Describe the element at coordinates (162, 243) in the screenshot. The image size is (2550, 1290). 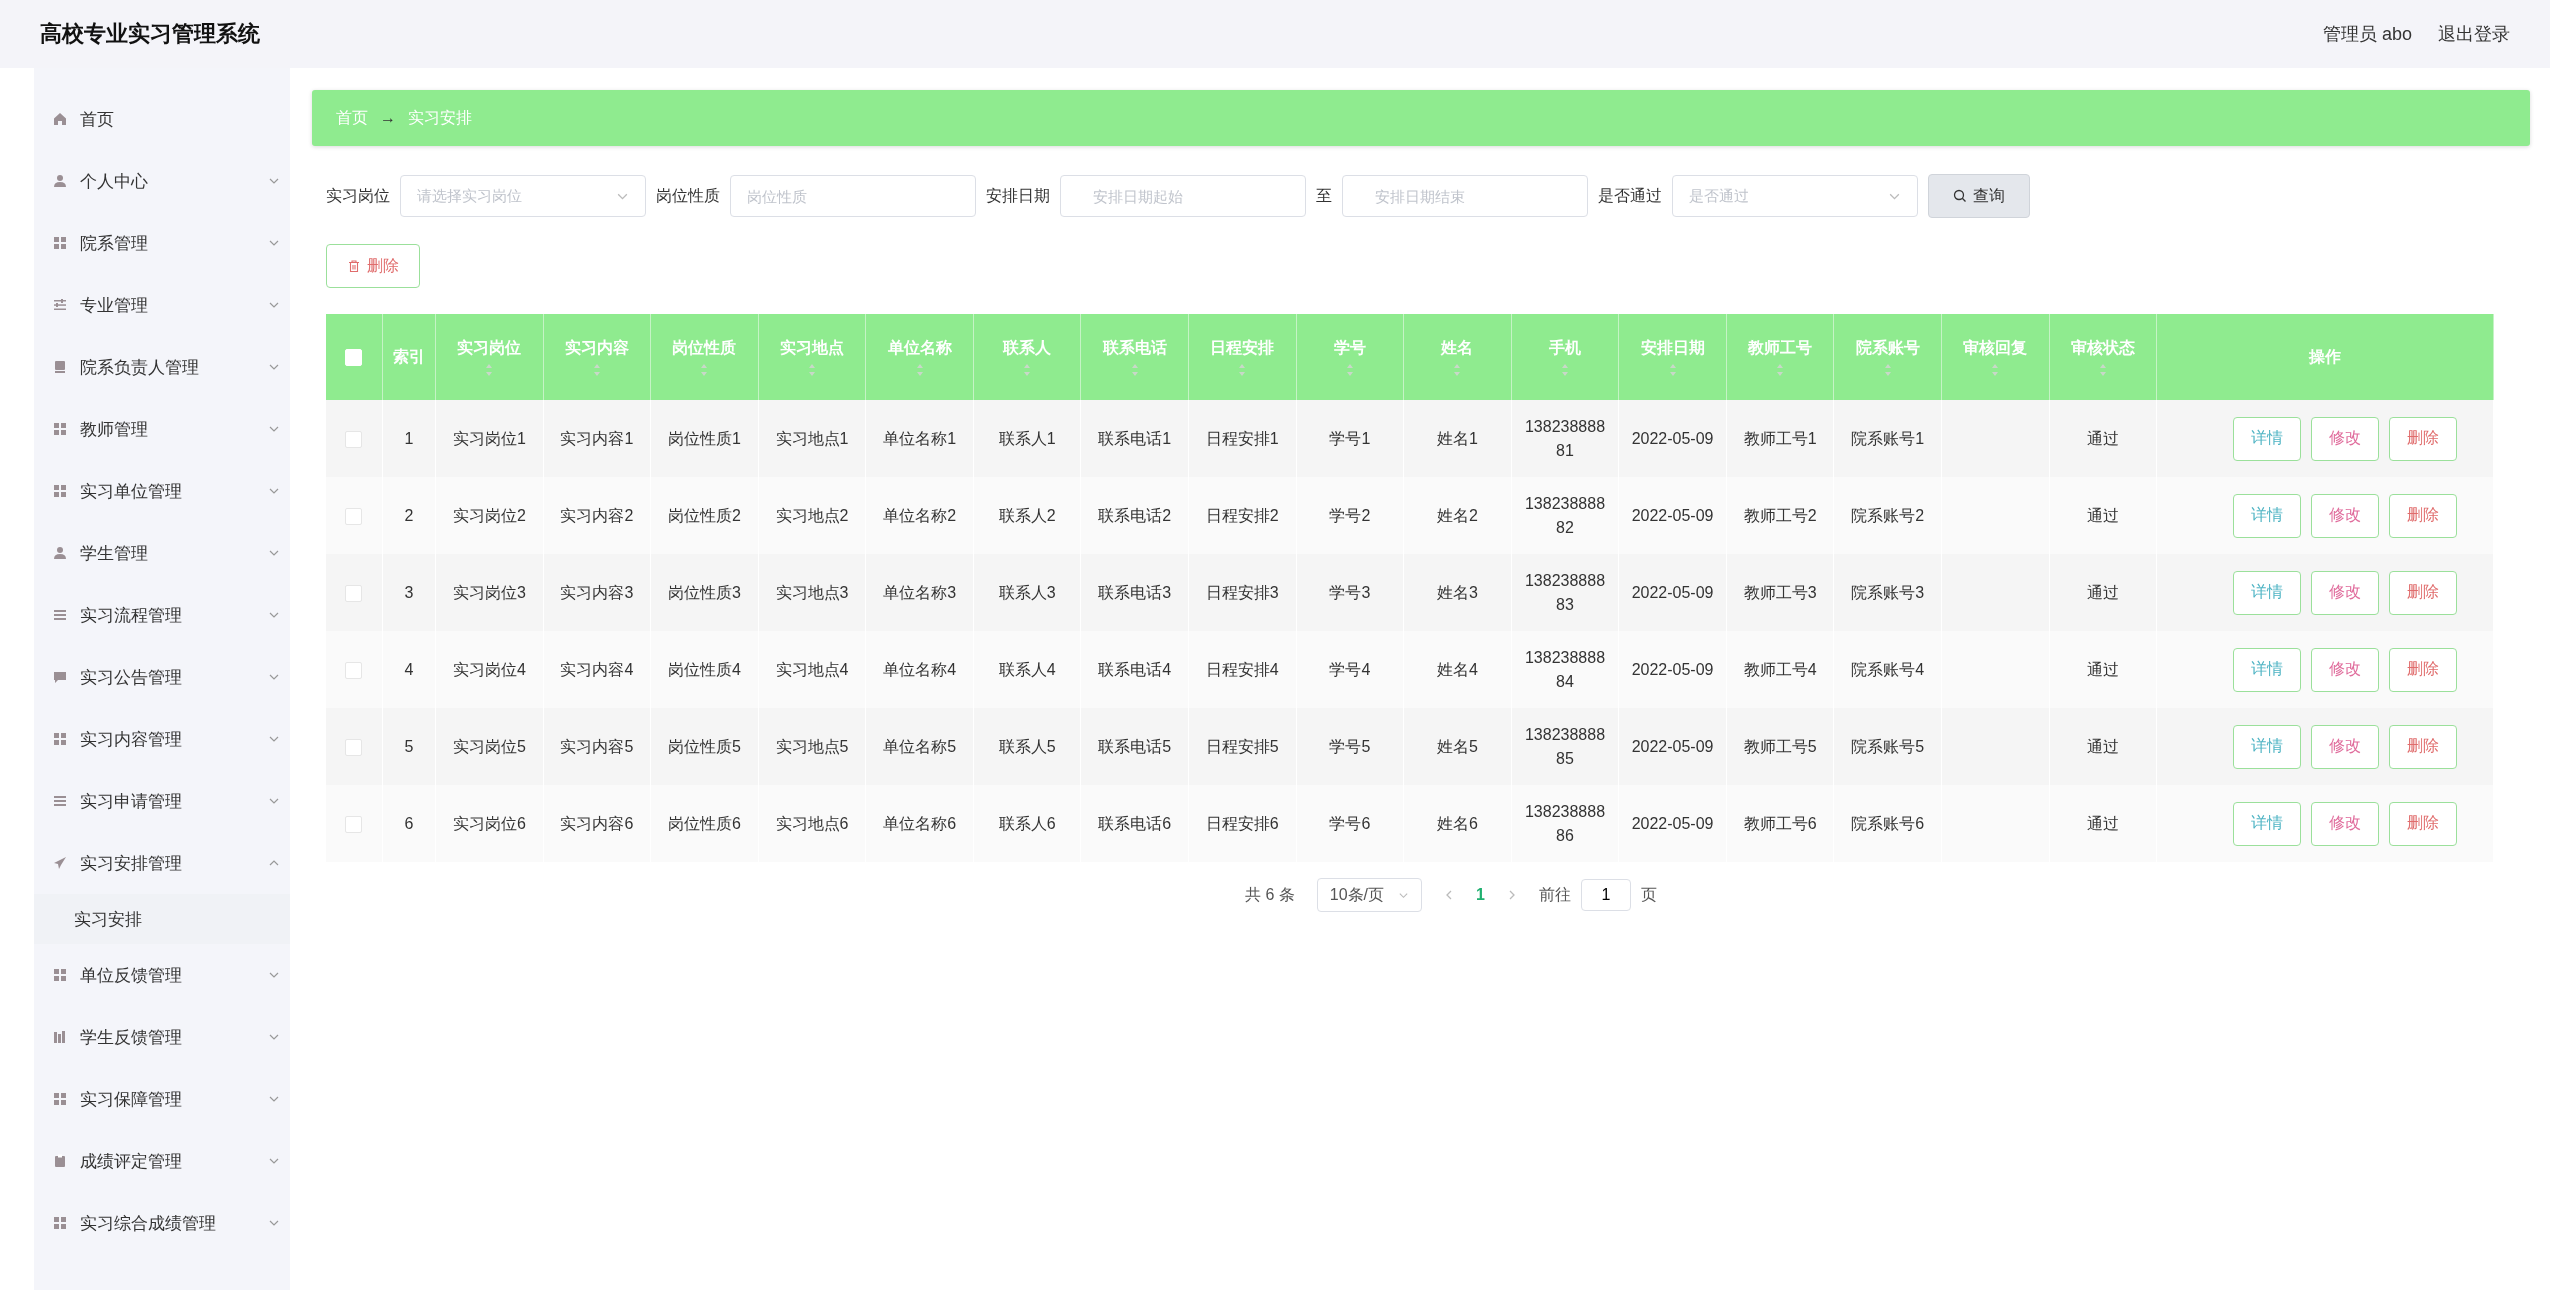
I see `sidebar-item: 院系管理` at that location.